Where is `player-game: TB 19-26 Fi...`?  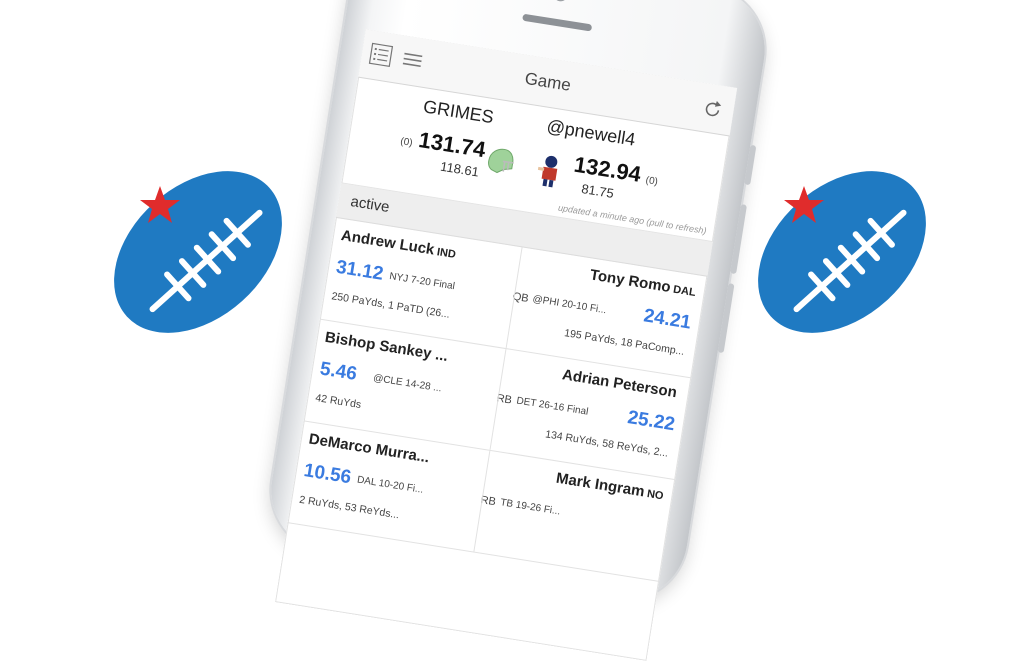 player-game: TB 19-26 Fi... is located at coordinates (530, 507).